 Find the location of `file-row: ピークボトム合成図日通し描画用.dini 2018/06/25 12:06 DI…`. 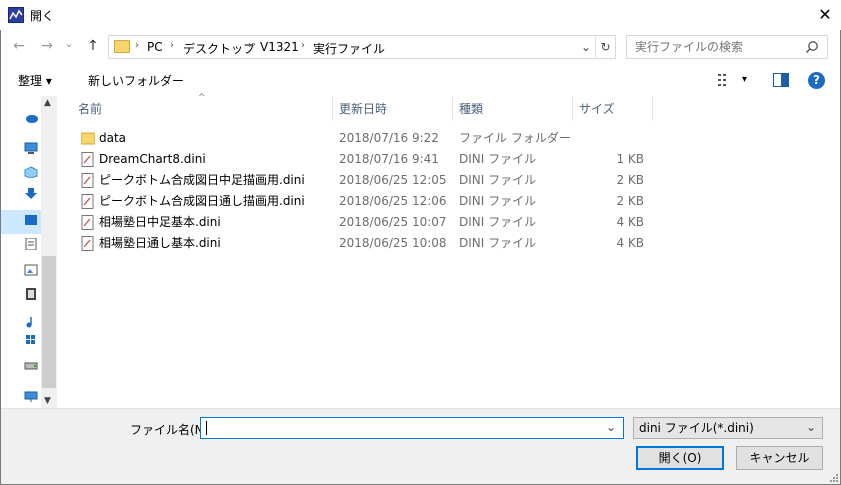

file-row: ピークボトム合成図日通し描画用.dini 2018/06/25 12:06 DI… is located at coordinates (365, 201).